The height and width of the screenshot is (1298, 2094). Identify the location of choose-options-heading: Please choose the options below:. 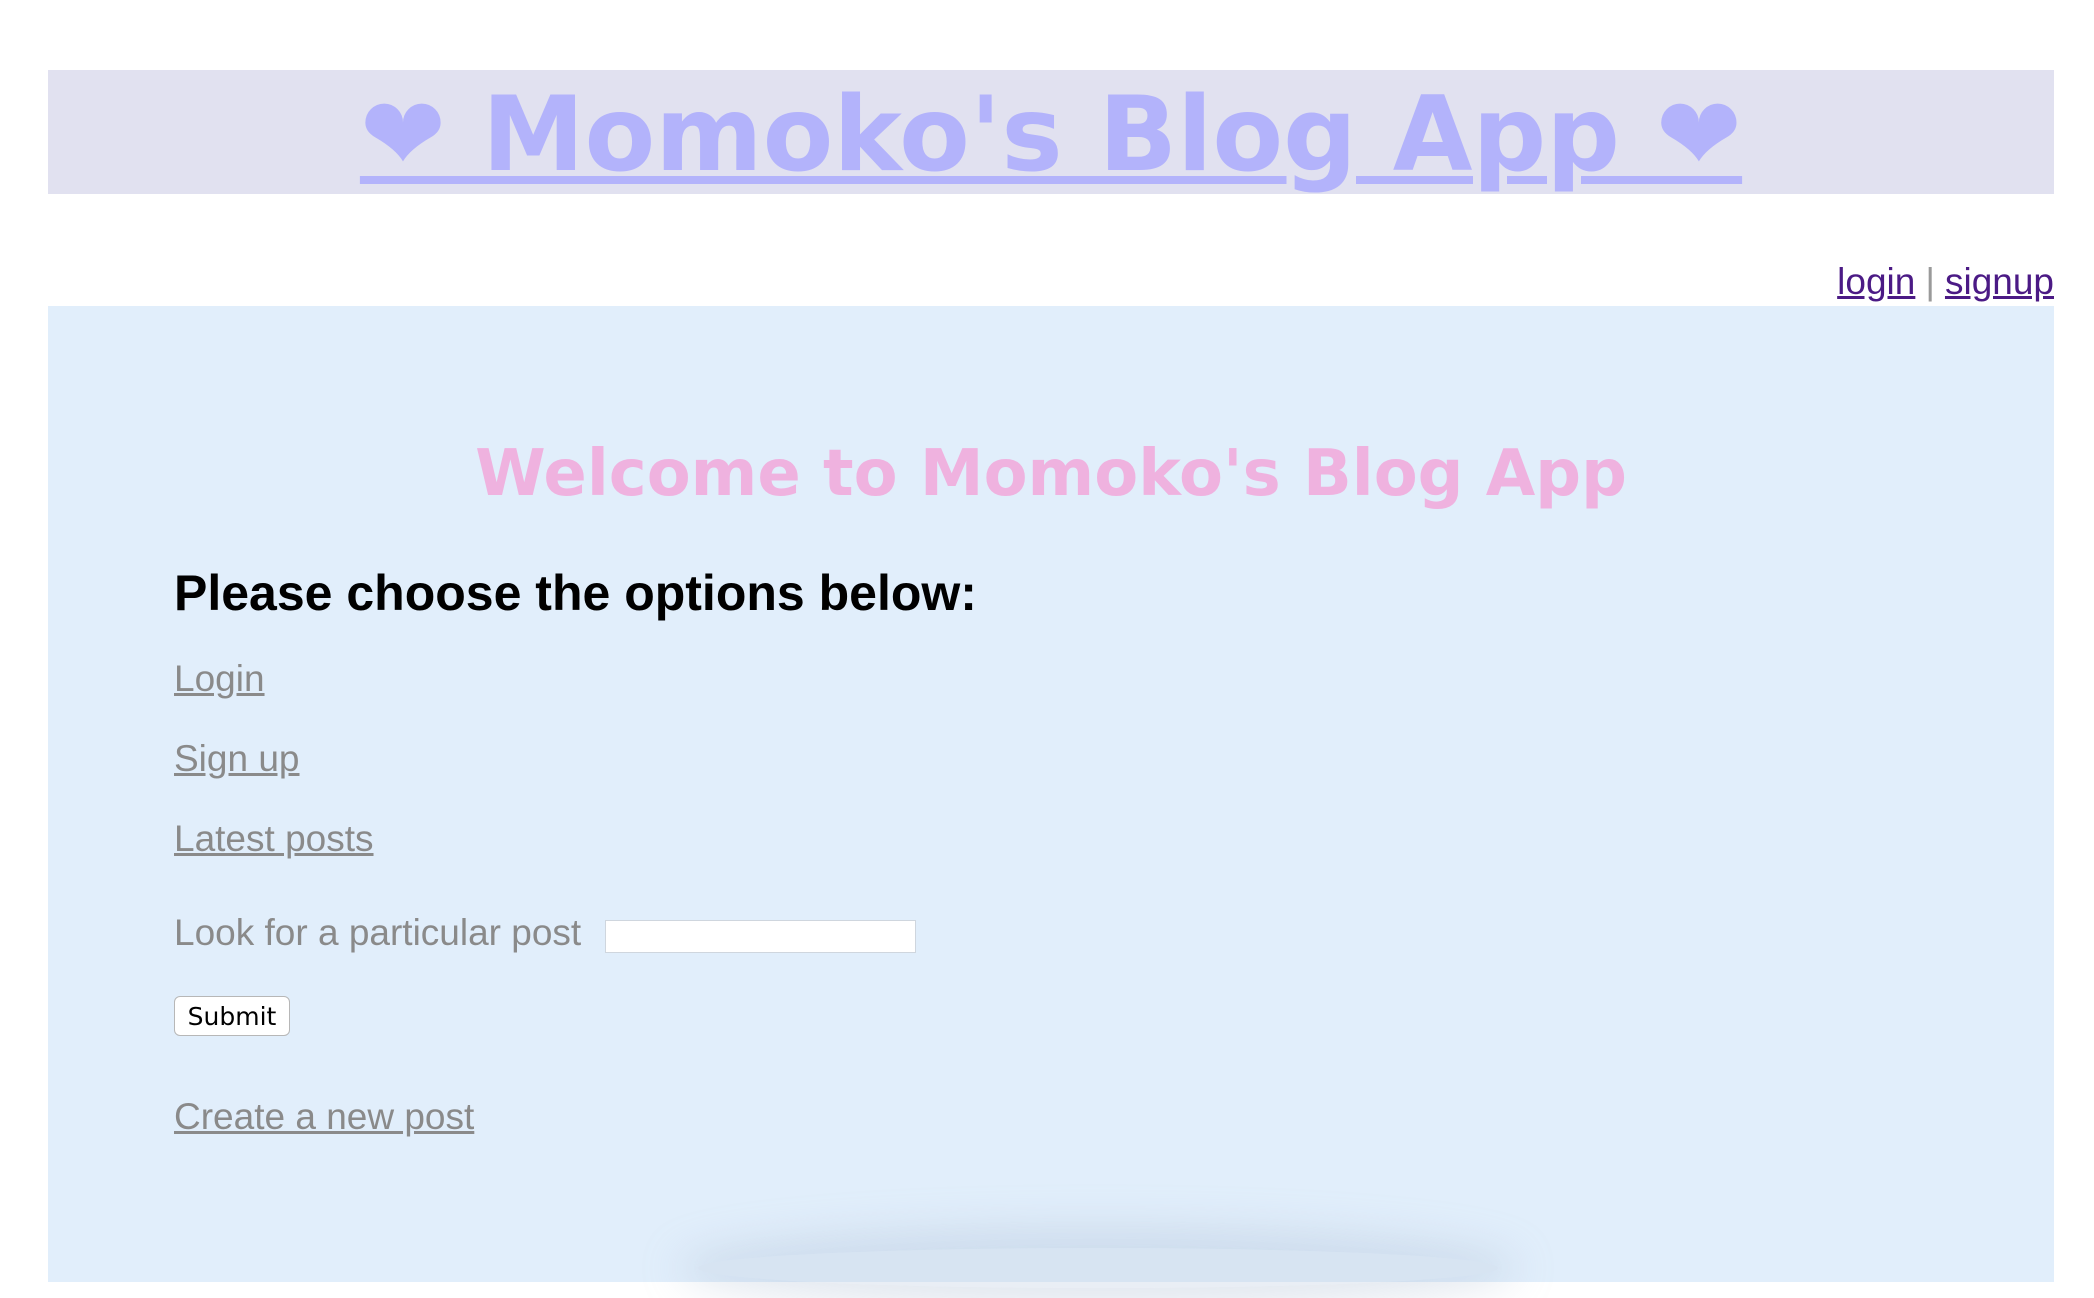
(575, 593).